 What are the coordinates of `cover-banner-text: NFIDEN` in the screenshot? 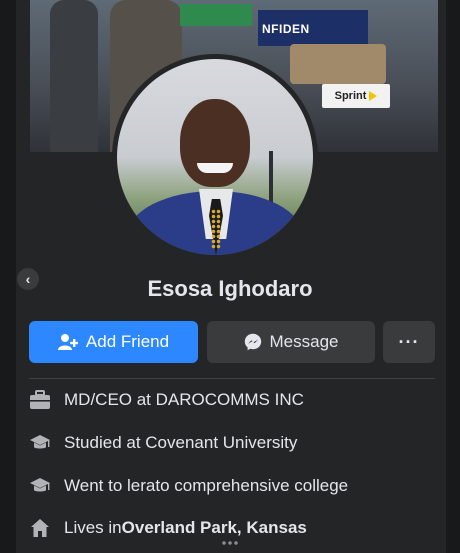 It's located at (286, 29).